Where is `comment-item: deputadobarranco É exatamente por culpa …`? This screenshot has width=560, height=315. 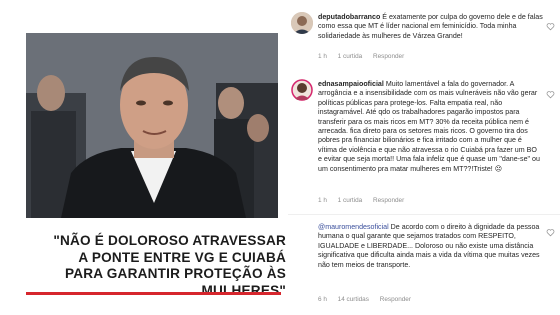
comment-item: deputadobarranco É exatamente por culpa … is located at coordinates (424, 31).